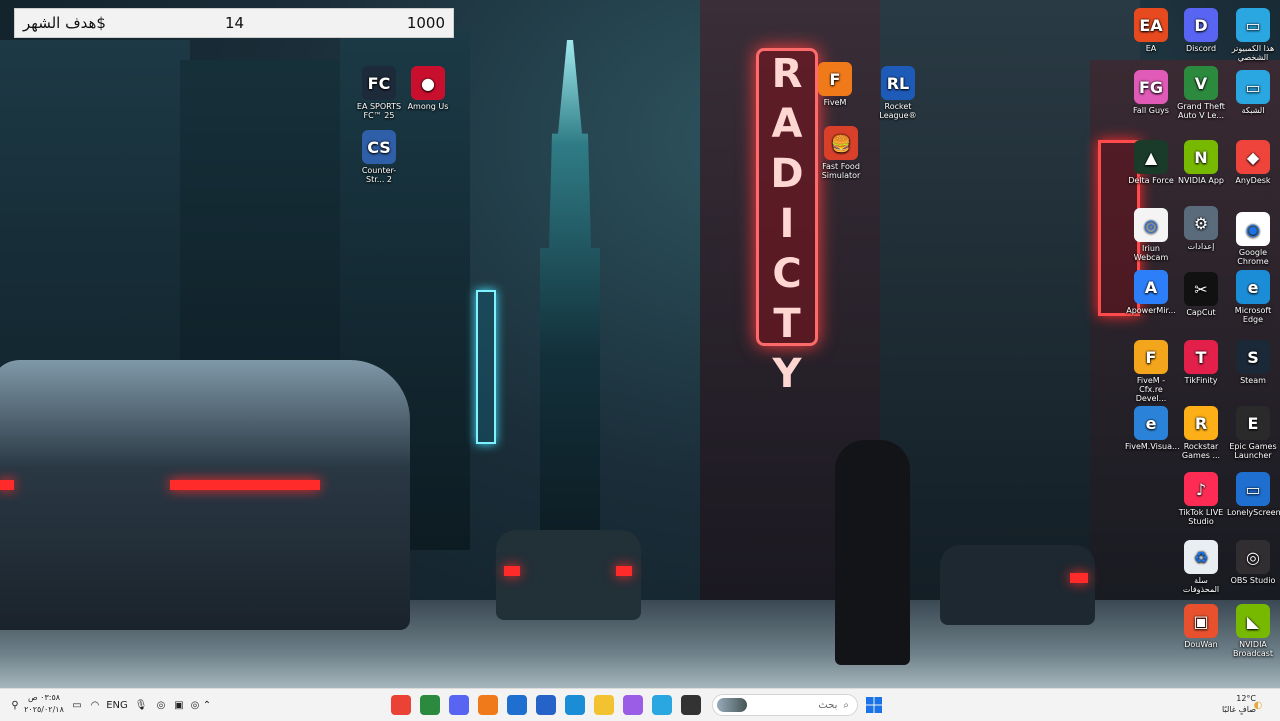 This screenshot has height=721, width=1280. Describe the element at coordinates (401, 705) in the screenshot. I see `chrome-taskbar-icon` at that location.